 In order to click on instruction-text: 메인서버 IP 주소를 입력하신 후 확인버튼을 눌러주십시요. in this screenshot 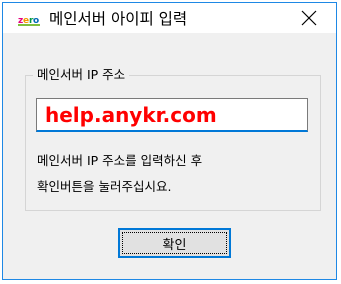, I will do `click(119, 174)`.